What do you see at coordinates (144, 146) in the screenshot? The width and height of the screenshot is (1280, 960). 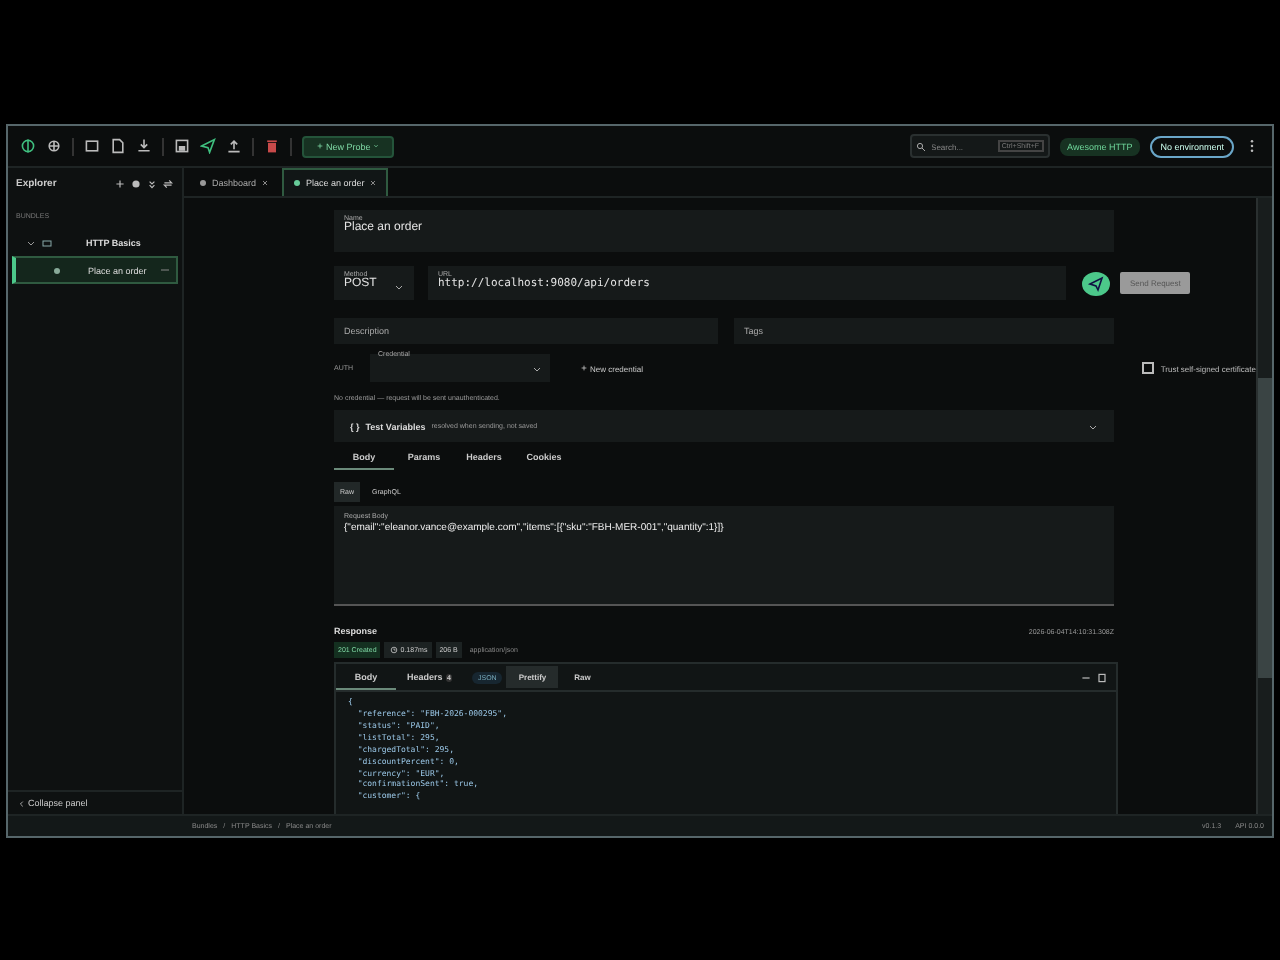 I see `download-icon` at bounding box center [144, 146].